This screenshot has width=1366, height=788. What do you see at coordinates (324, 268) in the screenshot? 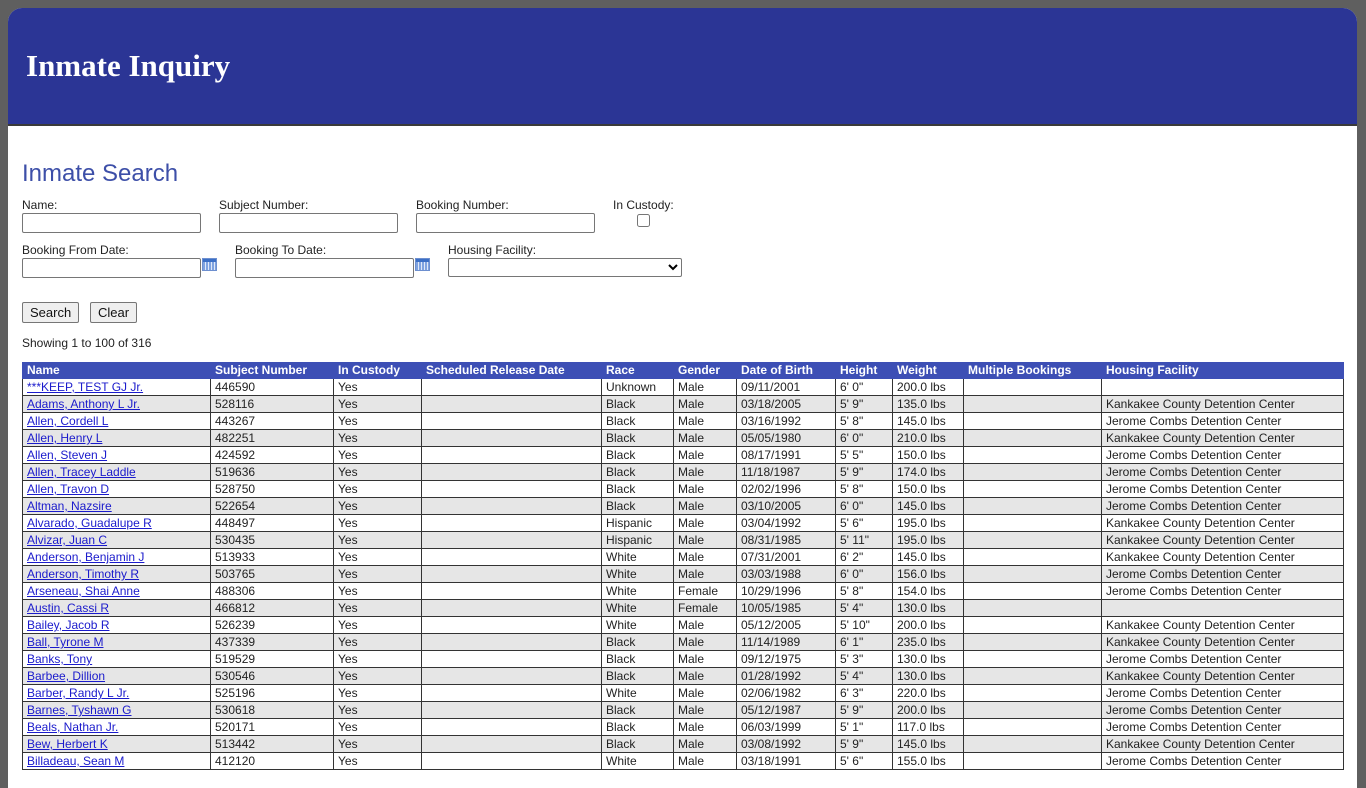
I see `booking-to-date-input` at bounding box center [324, 268].